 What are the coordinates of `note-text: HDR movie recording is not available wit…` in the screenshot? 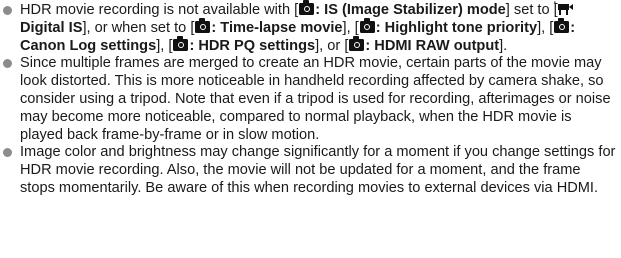 It's located at (159, 10).